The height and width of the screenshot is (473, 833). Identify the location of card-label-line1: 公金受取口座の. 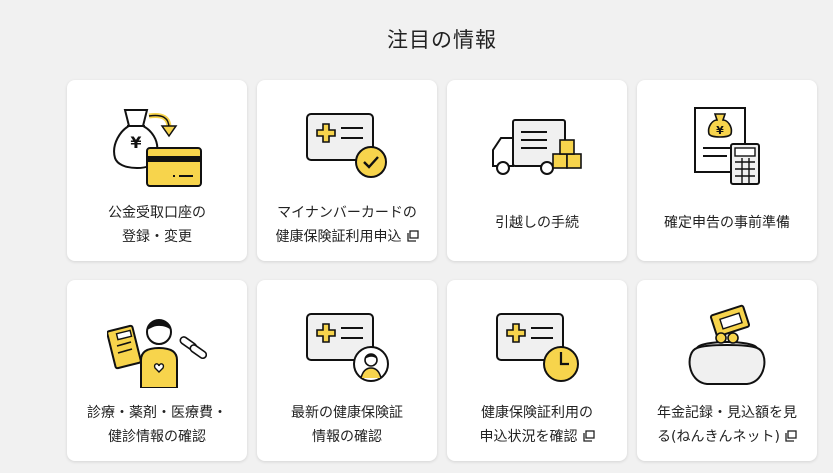
(157, 213).